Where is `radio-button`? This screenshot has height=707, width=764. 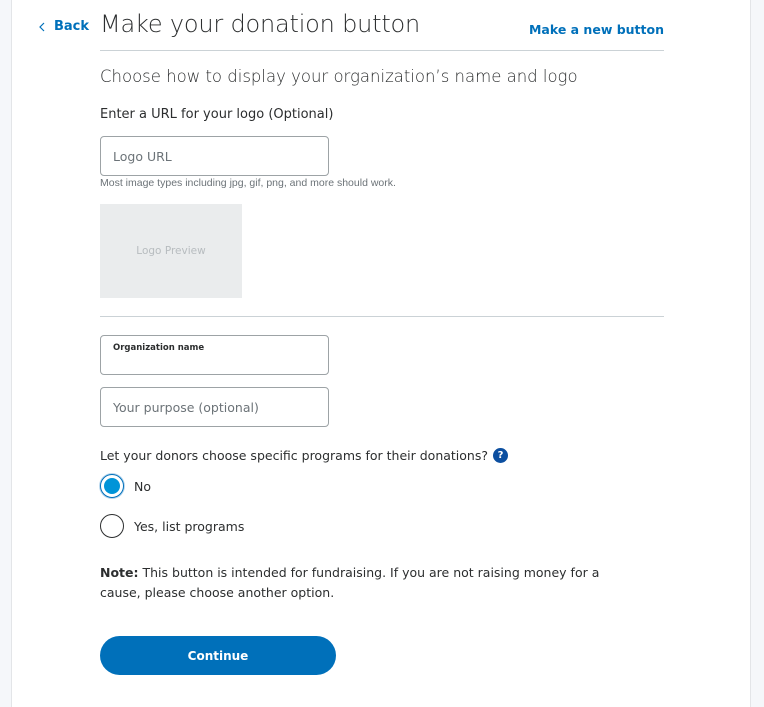 radio-button is located at coordinates (112, 526).